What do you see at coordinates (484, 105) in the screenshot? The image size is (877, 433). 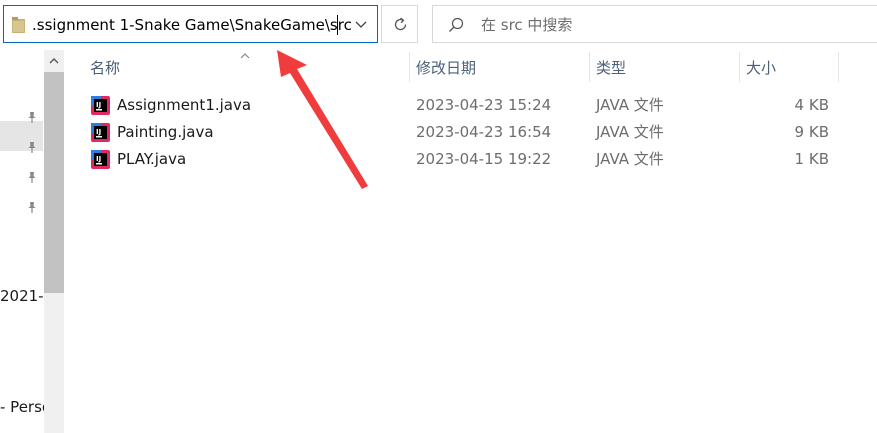 I see `file-date: 2023-04-23 15:24` at bounding box center [484, 105].